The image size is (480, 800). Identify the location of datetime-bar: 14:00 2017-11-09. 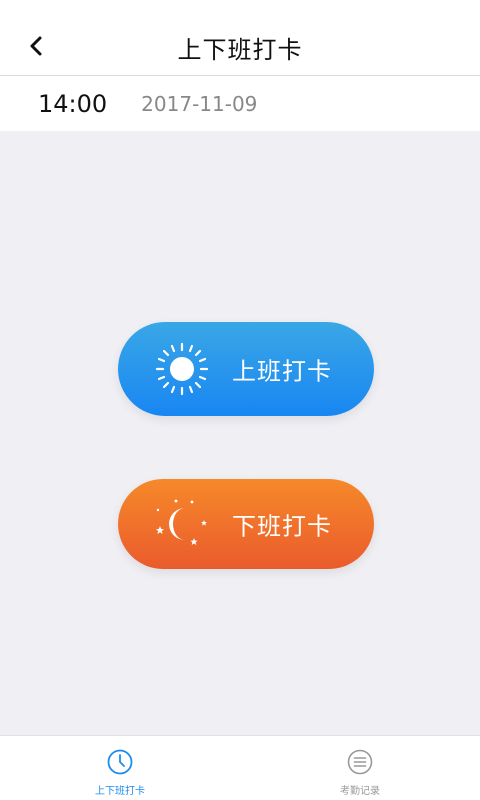
(240, 104).